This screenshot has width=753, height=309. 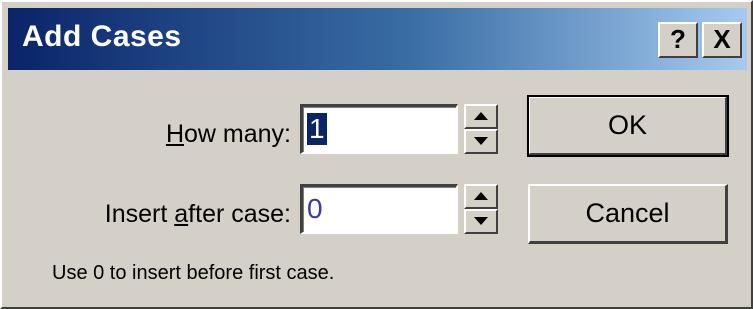 I want to click on insert-after-decrement-button, so click(x=481, y=221).